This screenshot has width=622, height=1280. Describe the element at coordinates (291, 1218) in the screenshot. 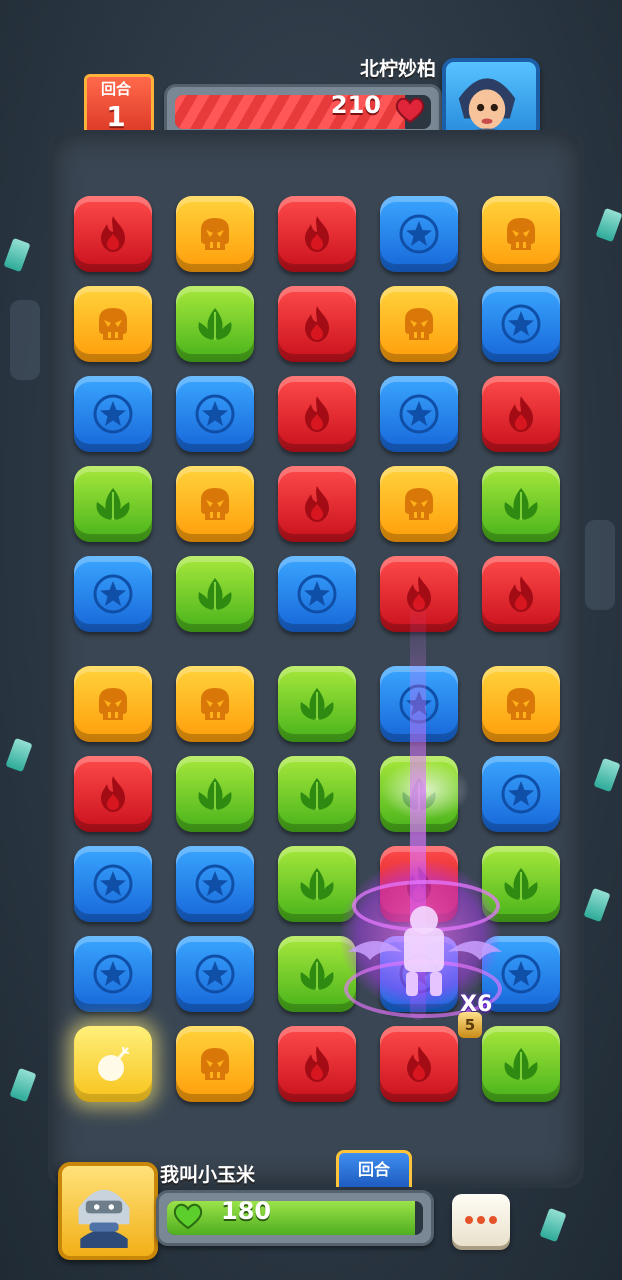

I see `player-health-fill` at that location.